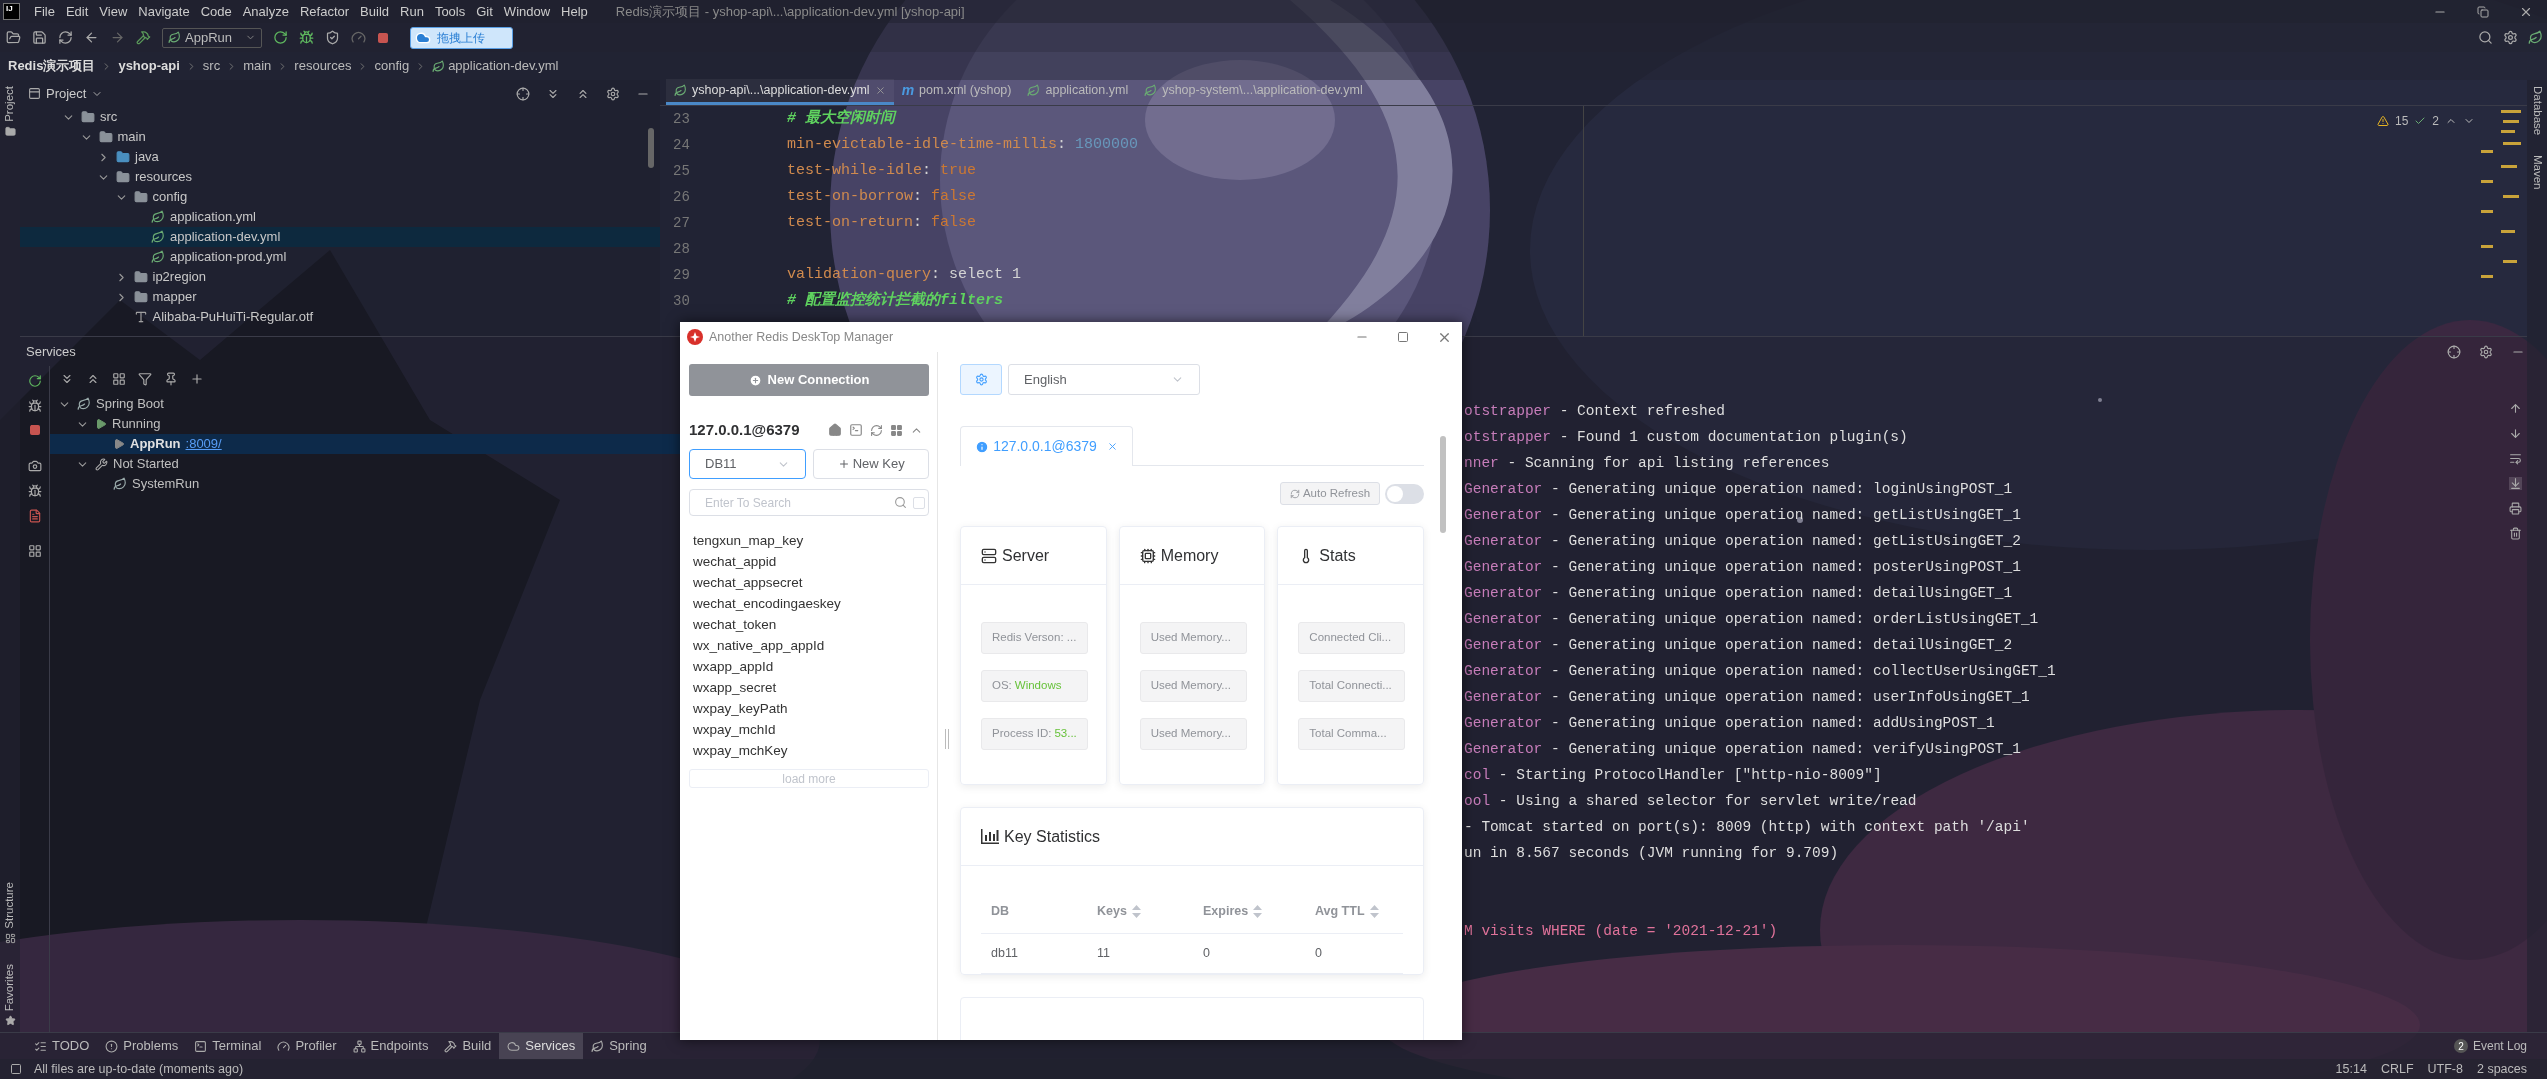 The height and width of the screenshot is (1079, 2547). I want to click on menu-item: Code, so click(216, 11).